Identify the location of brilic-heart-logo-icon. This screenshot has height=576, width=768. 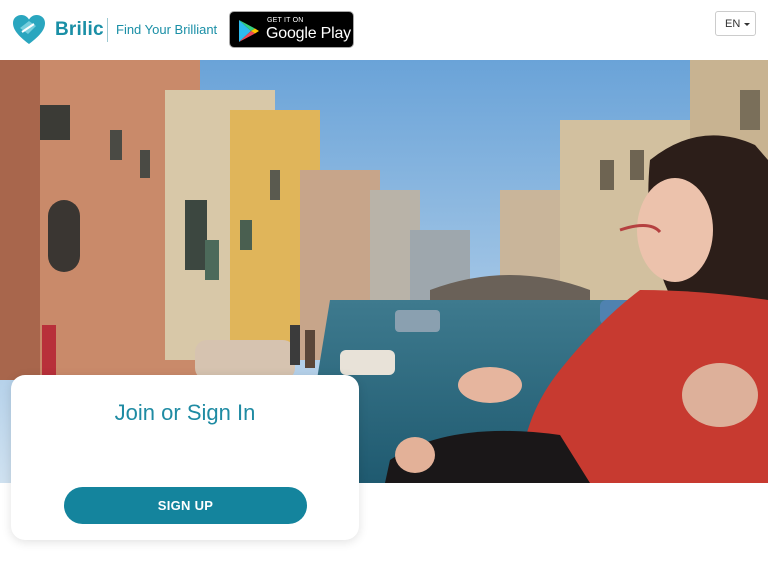
(29, 30).